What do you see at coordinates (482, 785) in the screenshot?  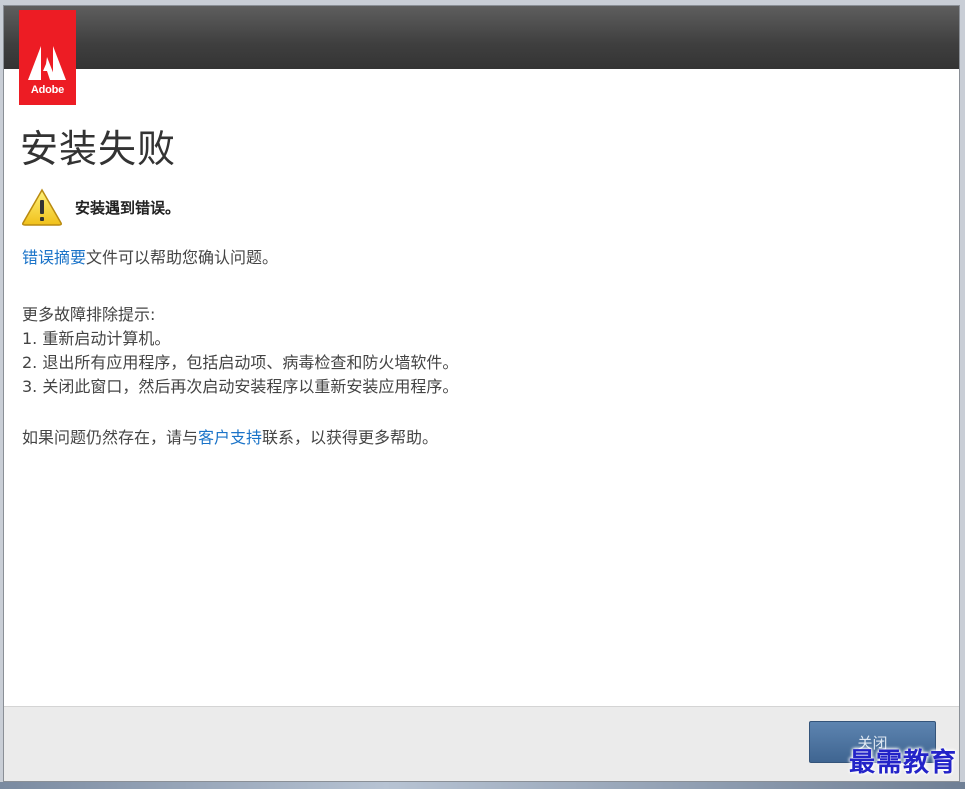 I see `taskbar-strip` at bounding box center [482, 785].